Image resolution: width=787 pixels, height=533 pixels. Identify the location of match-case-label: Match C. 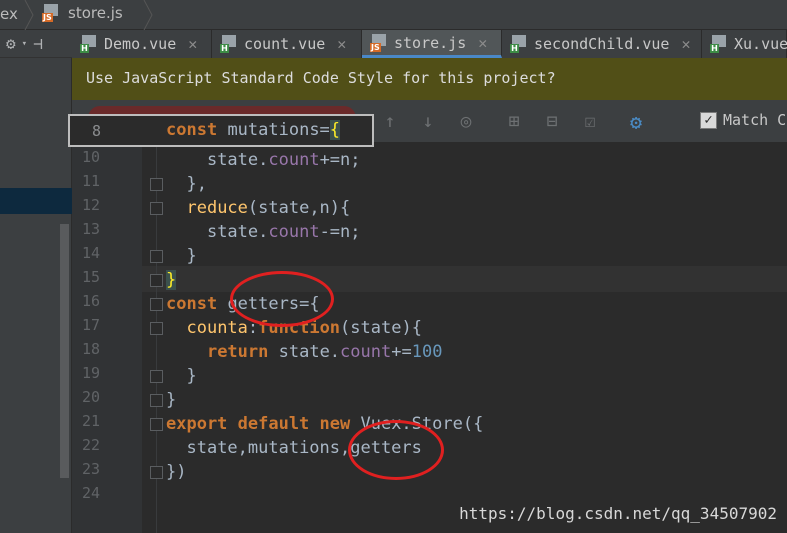
(755, 120).